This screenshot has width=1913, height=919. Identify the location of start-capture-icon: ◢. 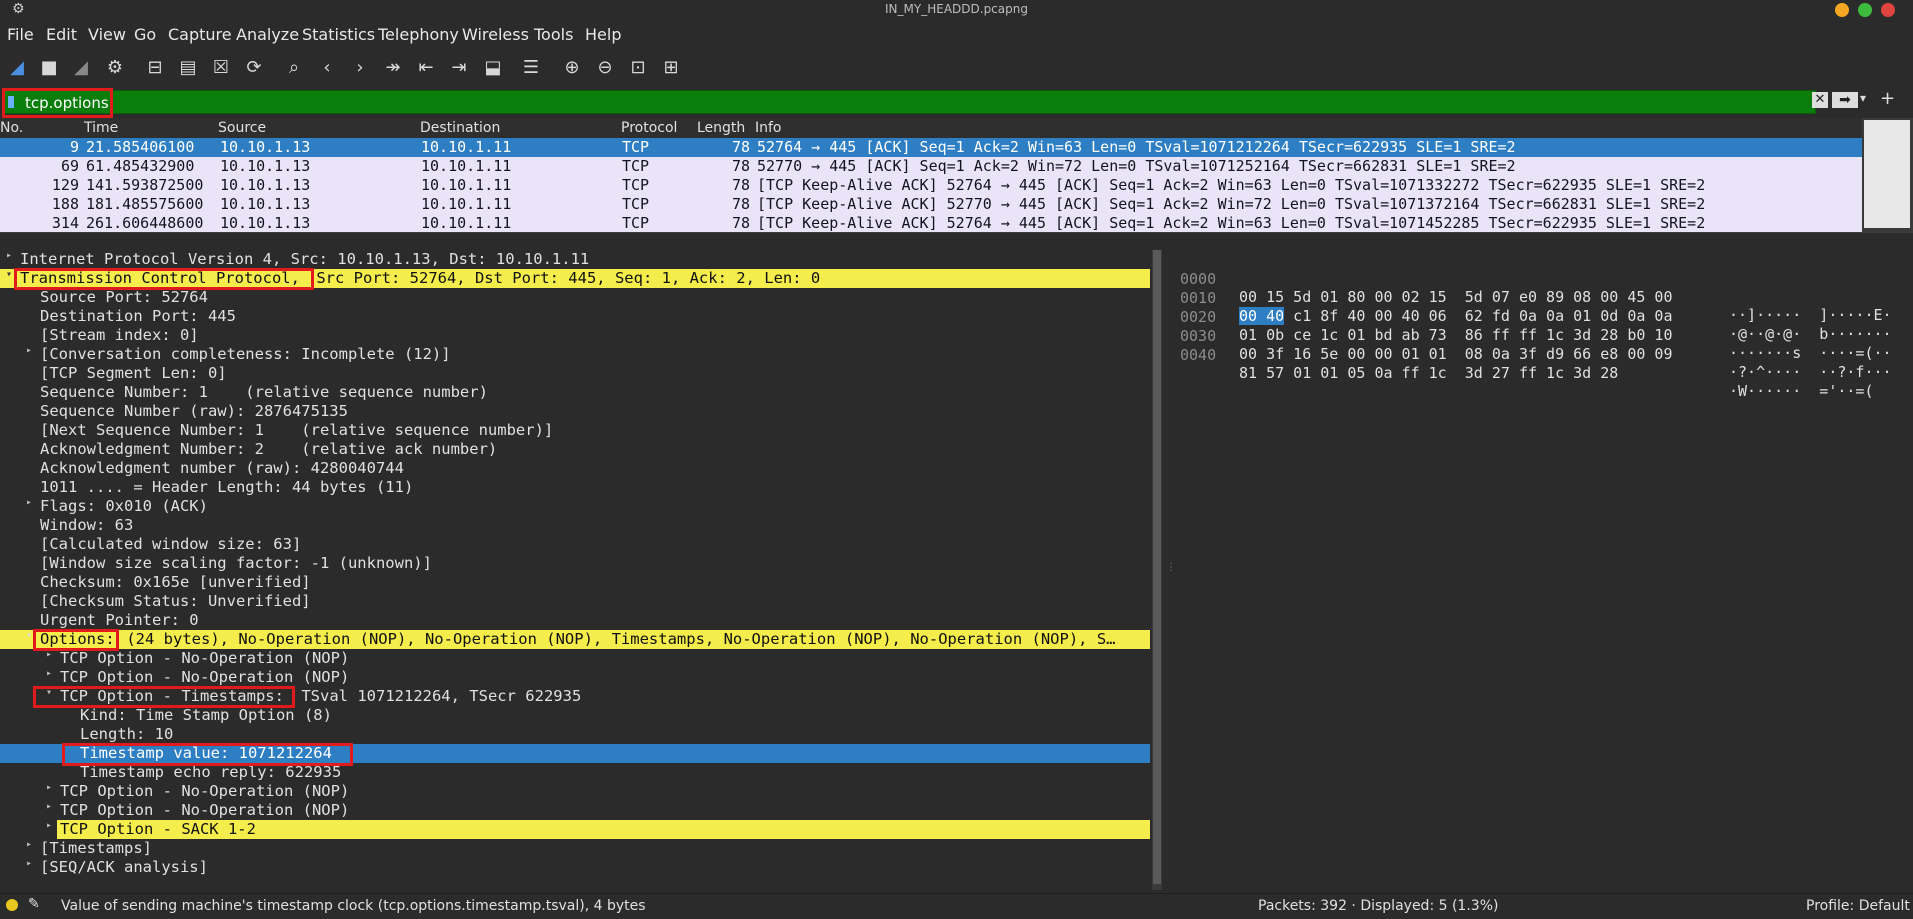
(17, 67).